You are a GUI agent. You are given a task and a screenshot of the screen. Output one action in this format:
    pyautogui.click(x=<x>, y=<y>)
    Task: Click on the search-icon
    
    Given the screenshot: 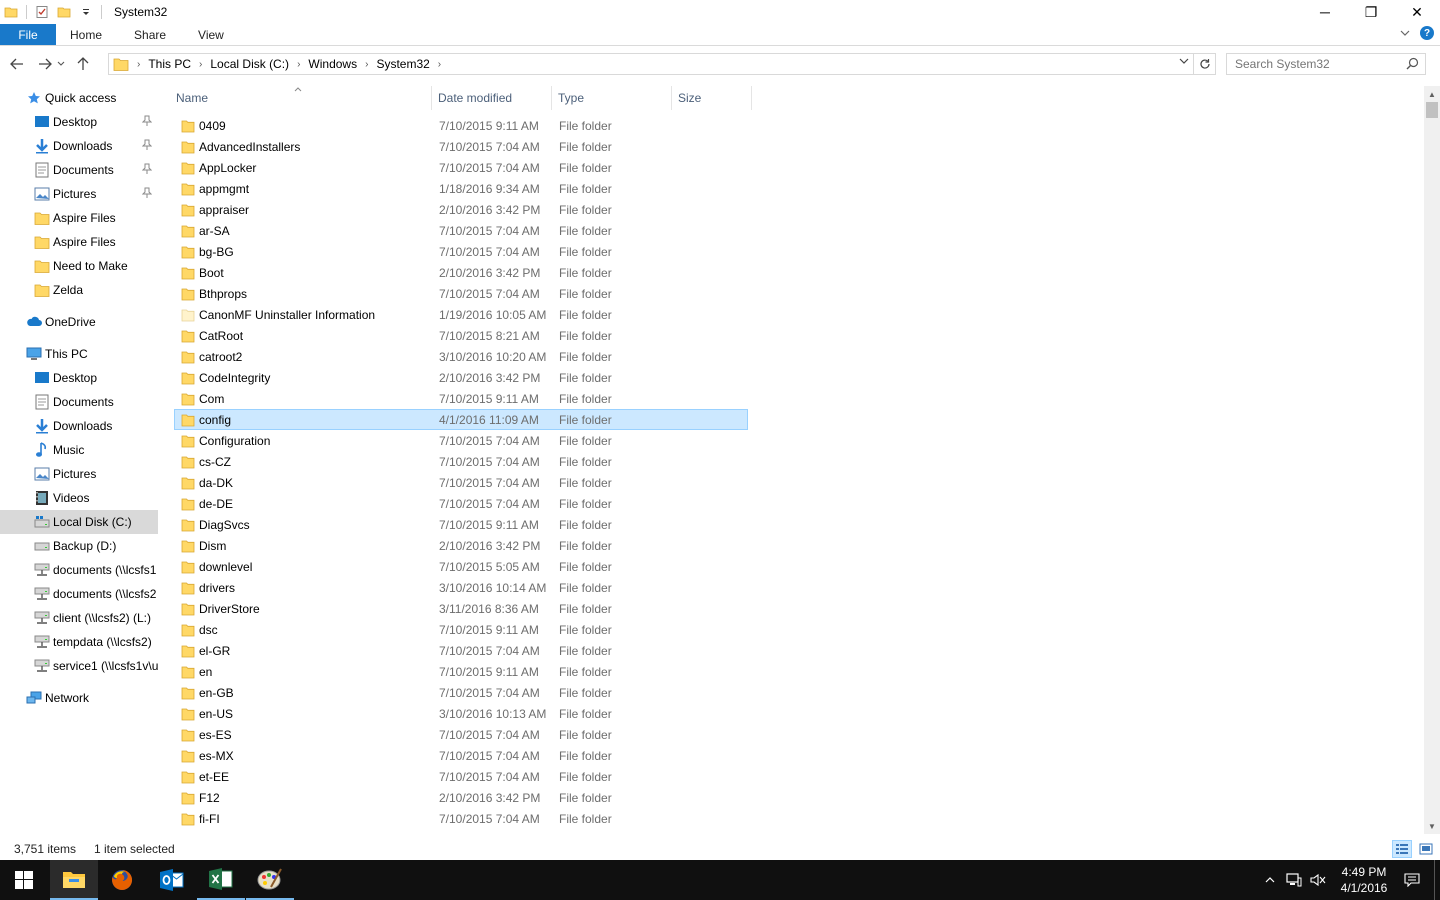 What is the action you would take?
    pyautogui.click(x=1412, y=65)
    